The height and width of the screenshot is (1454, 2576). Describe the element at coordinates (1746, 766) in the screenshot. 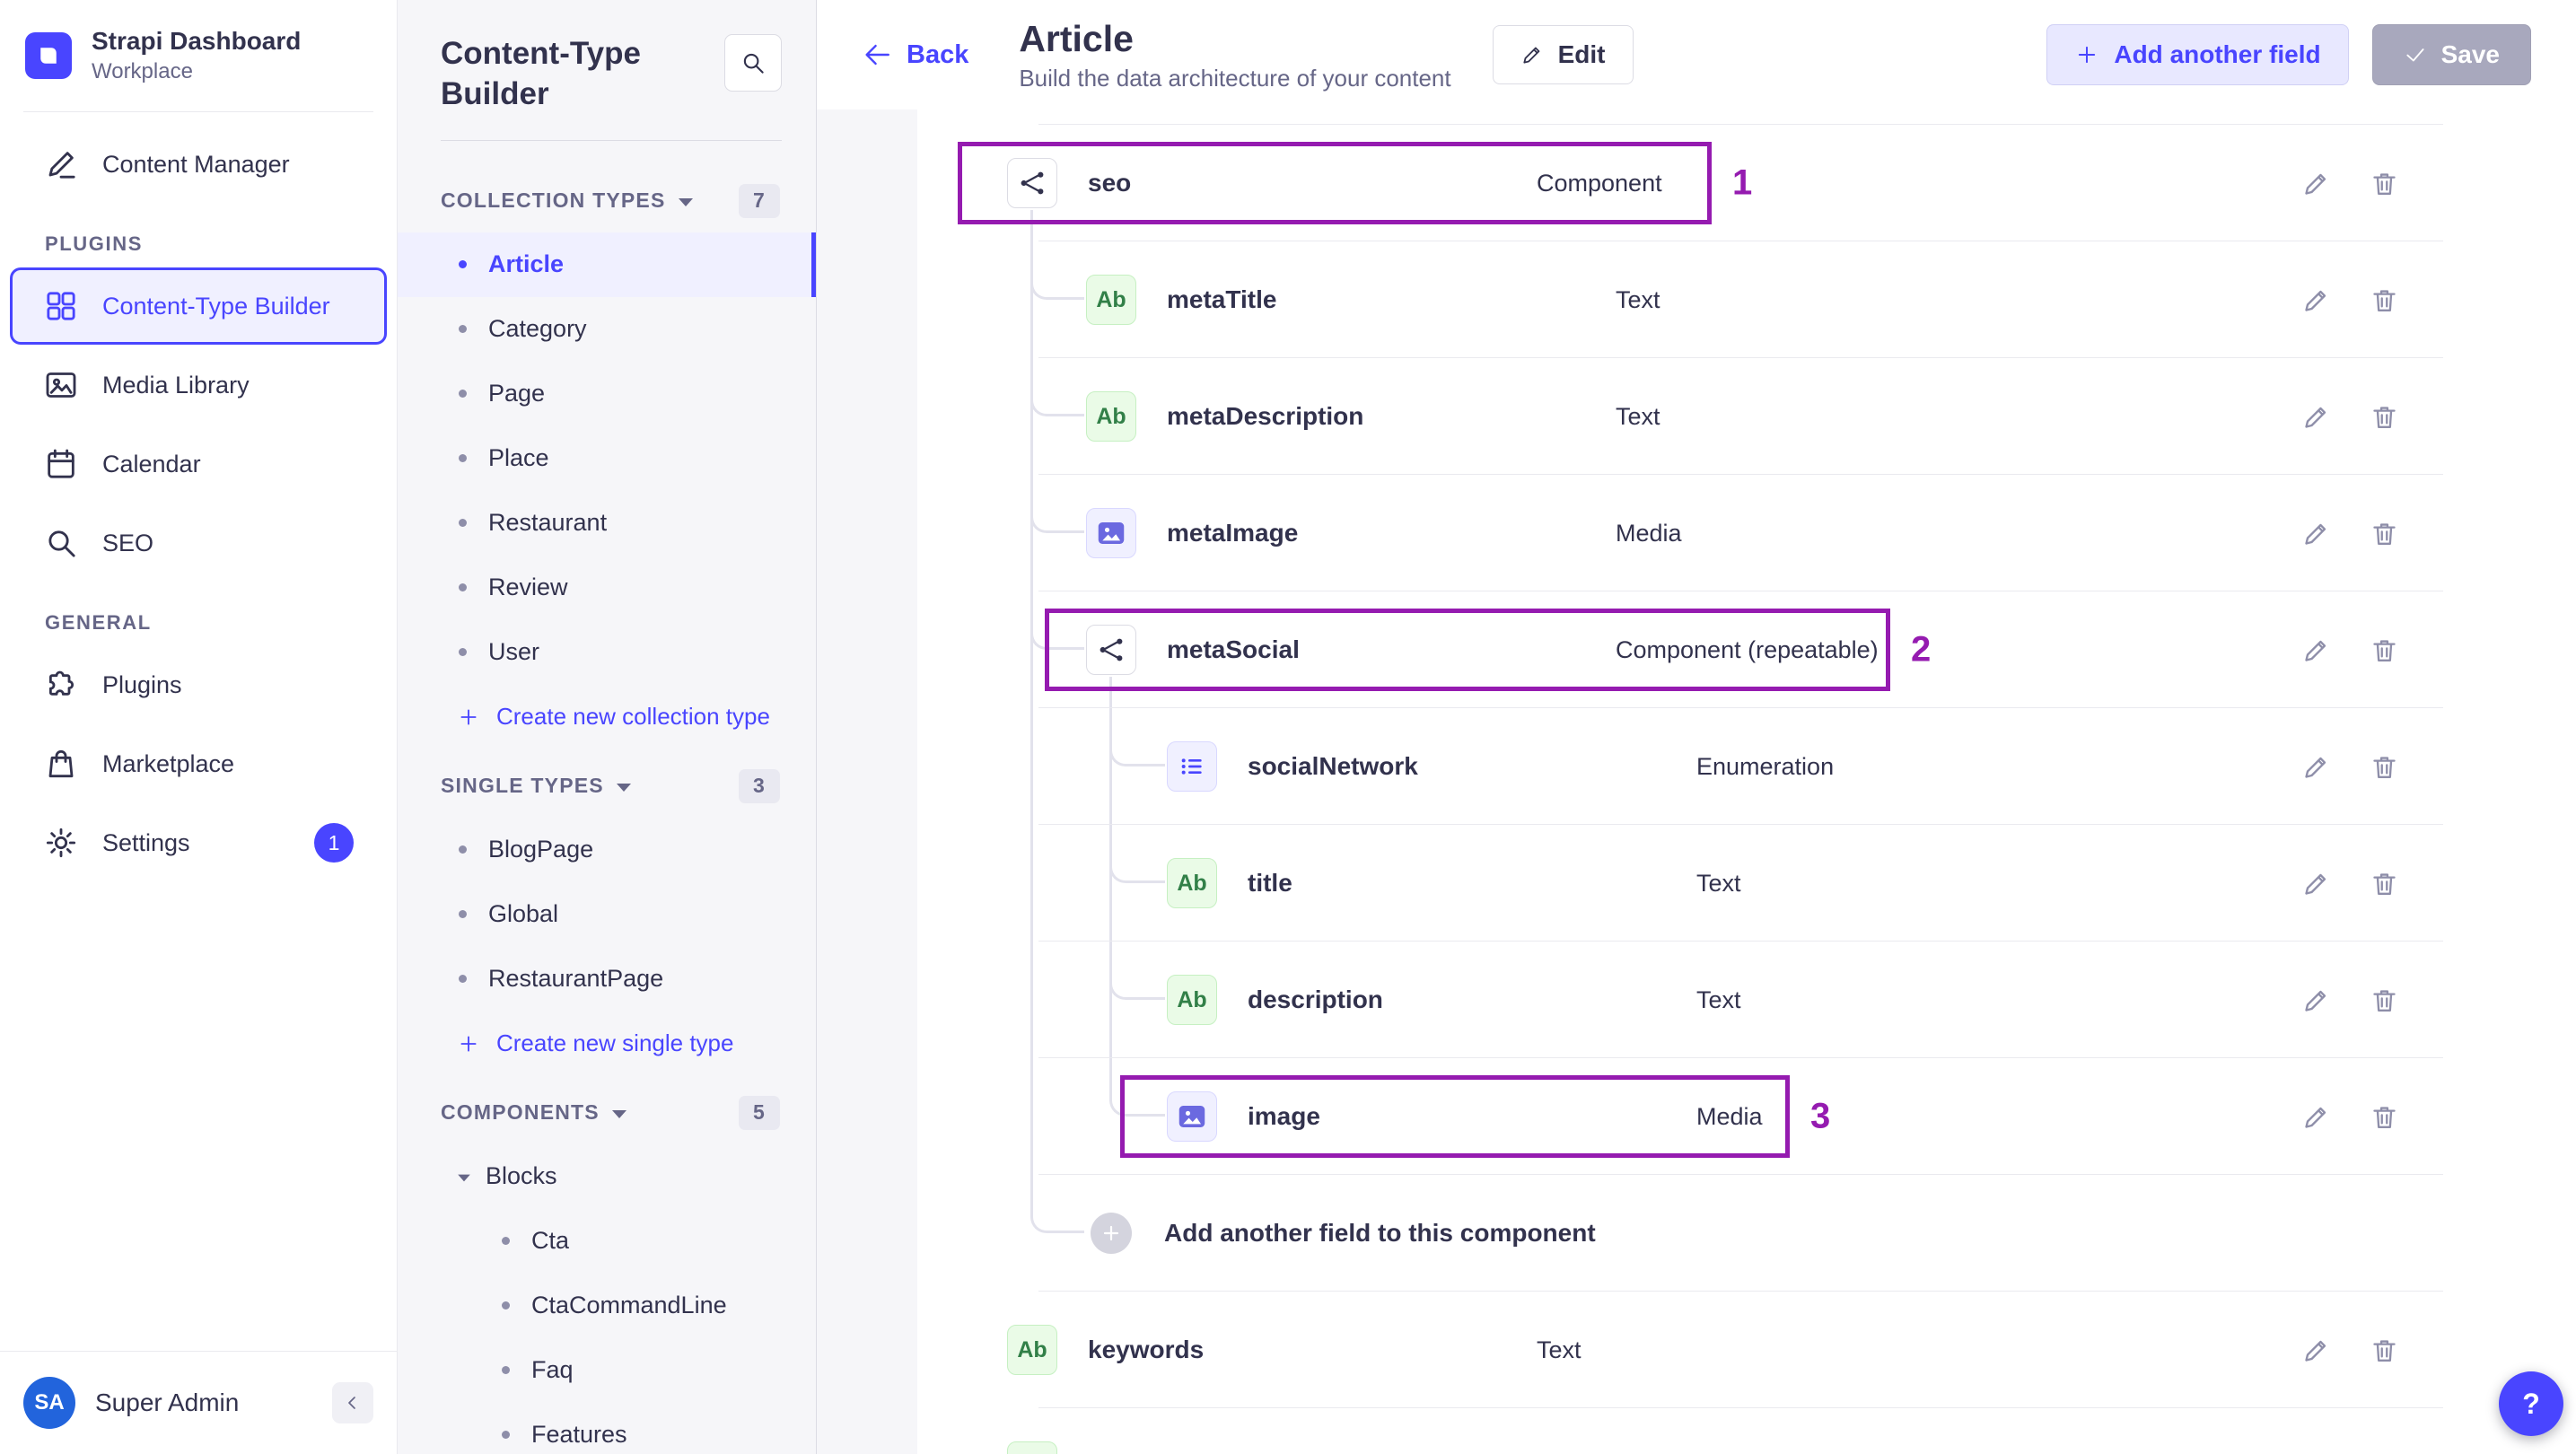

I see `field-row-socialnetwork: Ab socialNetwork Enumeration` at that location.